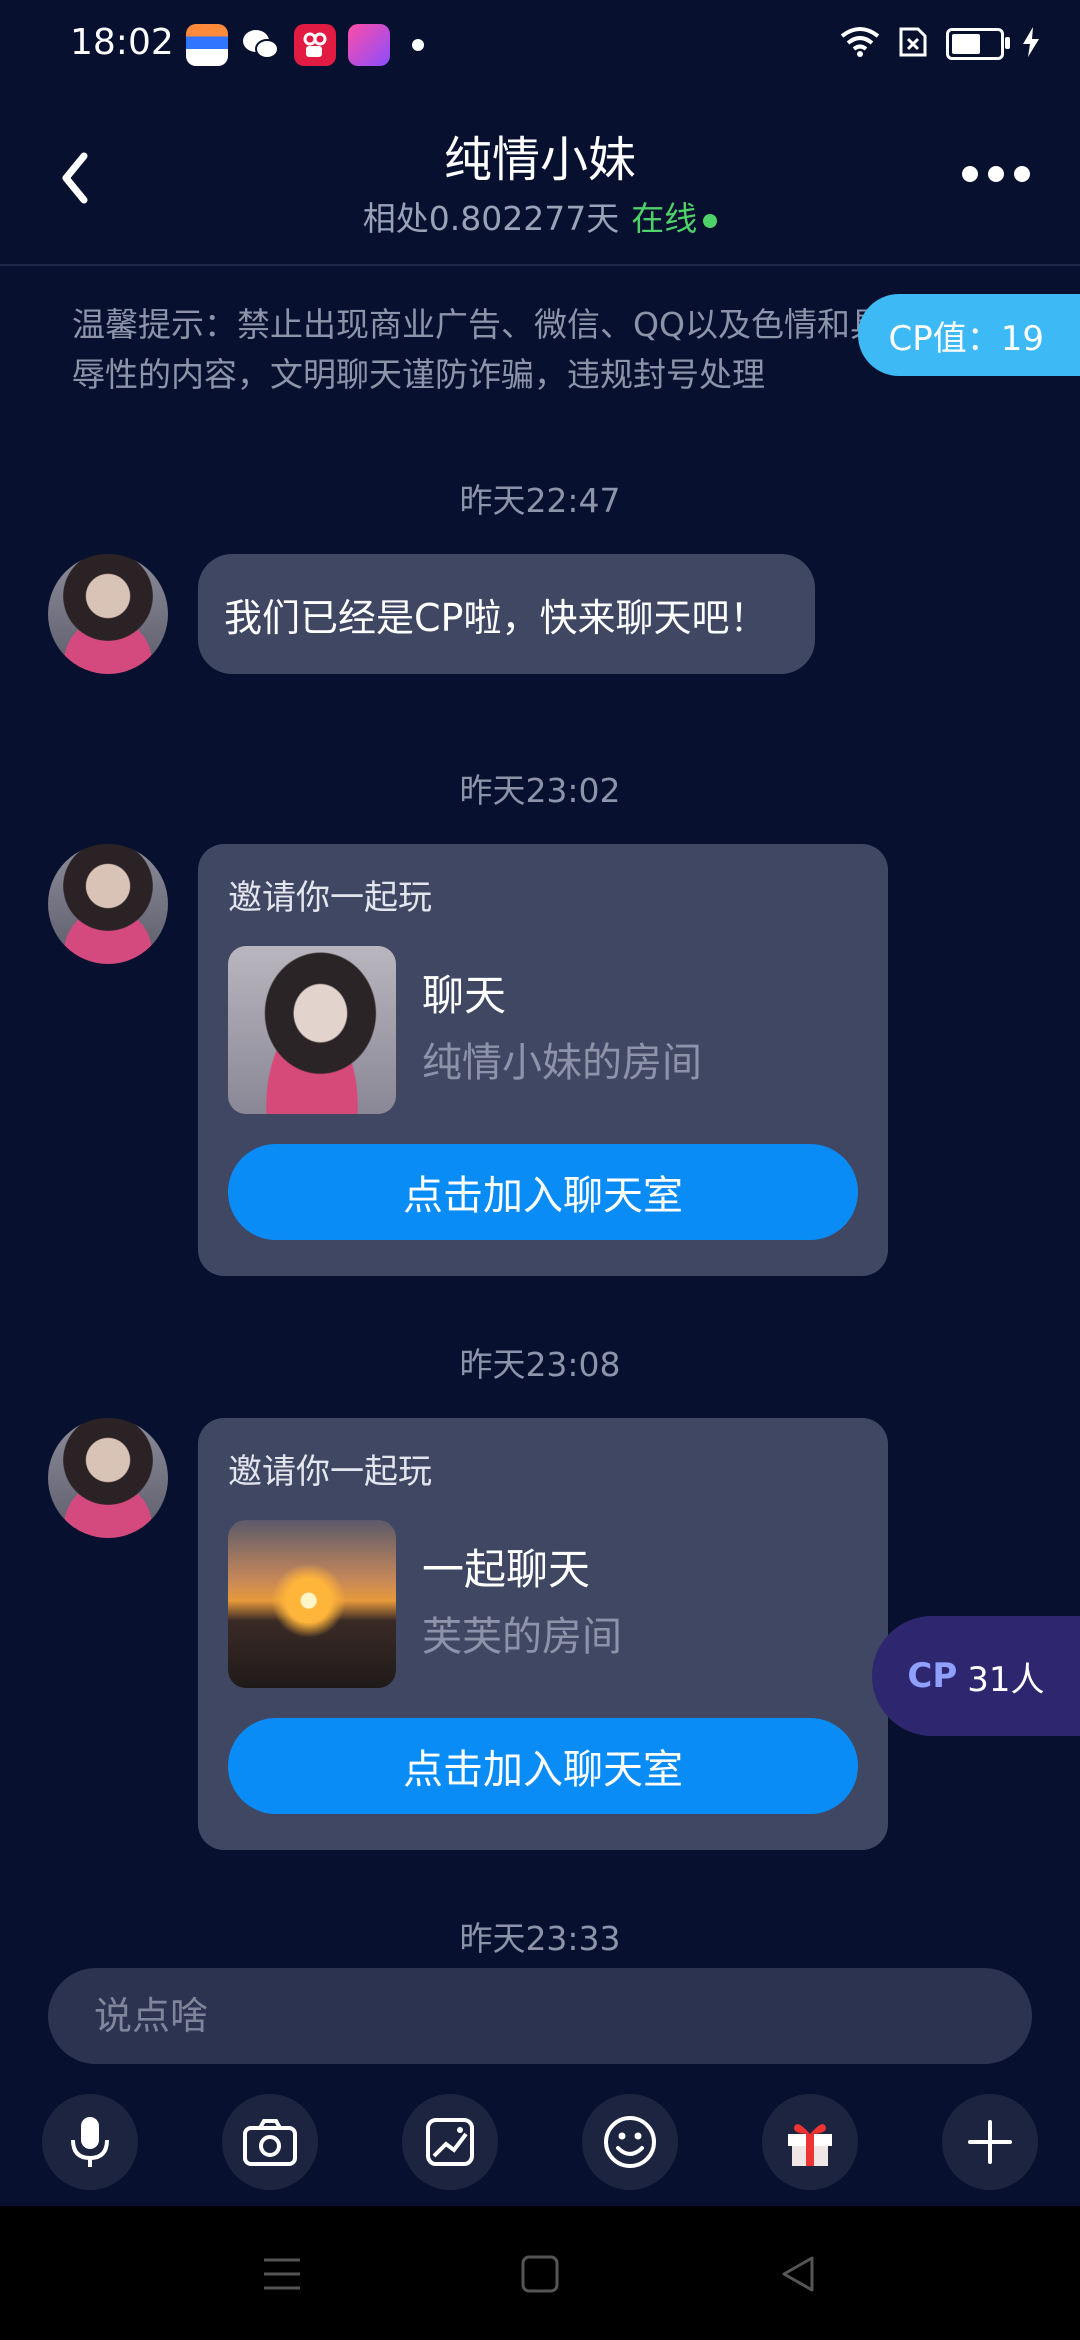  What do you see at coordinates (261, 45) in the screenshot?
I see `wechat-icon` at bounding box center [261, 45].